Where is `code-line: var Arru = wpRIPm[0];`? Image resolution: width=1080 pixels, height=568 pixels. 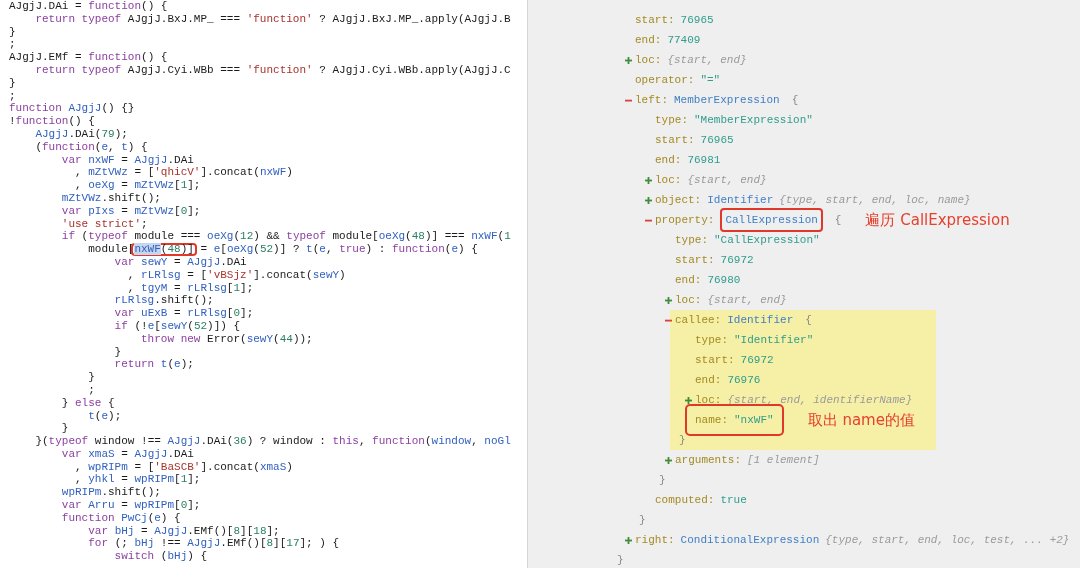 code-line: var Arru = wpRIPm[0]; is located at coordinates (130, 505).